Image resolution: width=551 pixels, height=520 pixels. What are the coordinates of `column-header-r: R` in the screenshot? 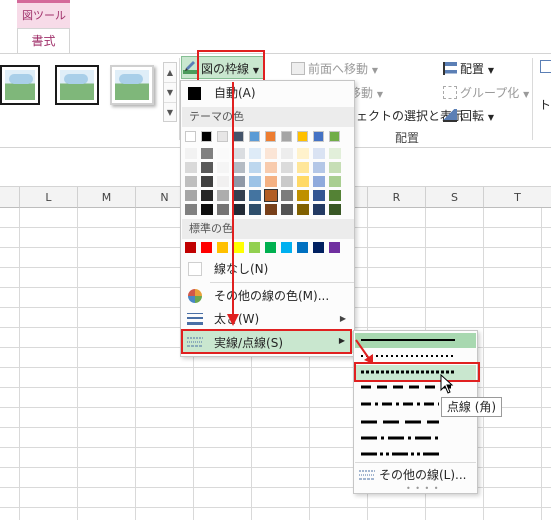 It's located at (397, 197).